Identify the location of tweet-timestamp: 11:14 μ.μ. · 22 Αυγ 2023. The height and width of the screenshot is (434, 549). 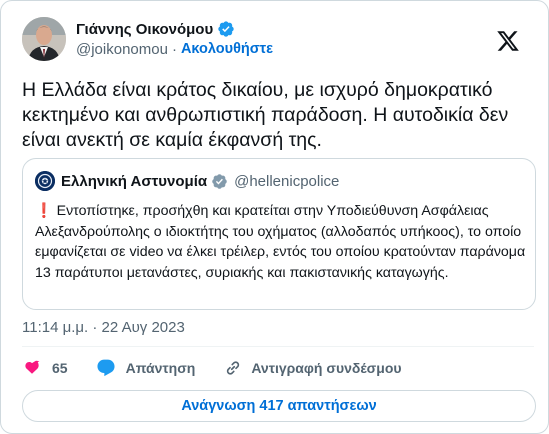
(103, 327).